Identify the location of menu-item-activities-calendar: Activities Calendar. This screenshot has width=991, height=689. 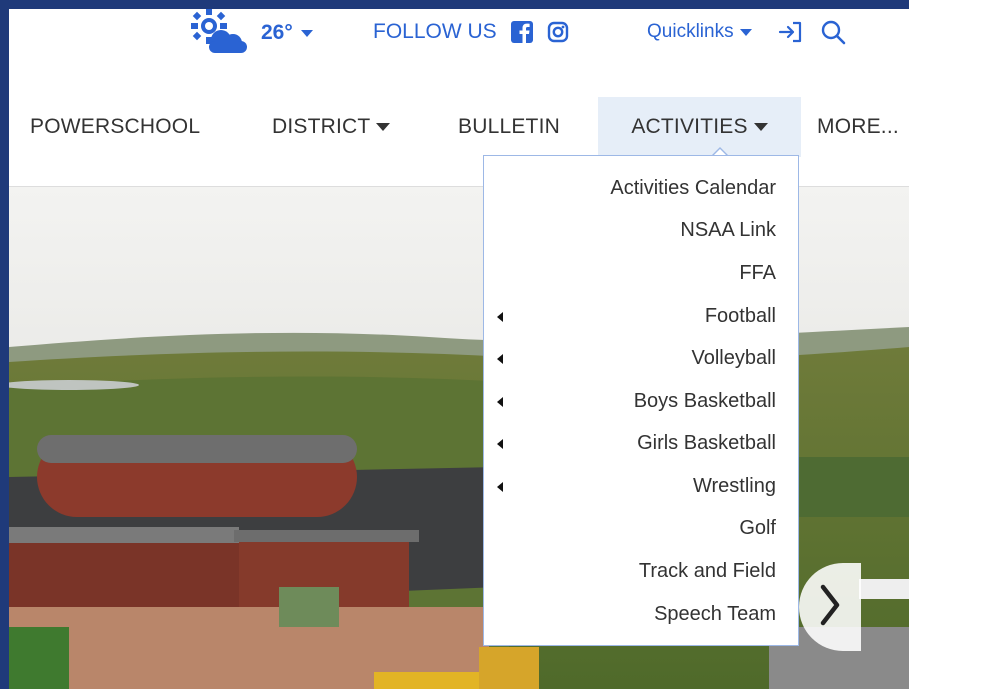
(641, 188).